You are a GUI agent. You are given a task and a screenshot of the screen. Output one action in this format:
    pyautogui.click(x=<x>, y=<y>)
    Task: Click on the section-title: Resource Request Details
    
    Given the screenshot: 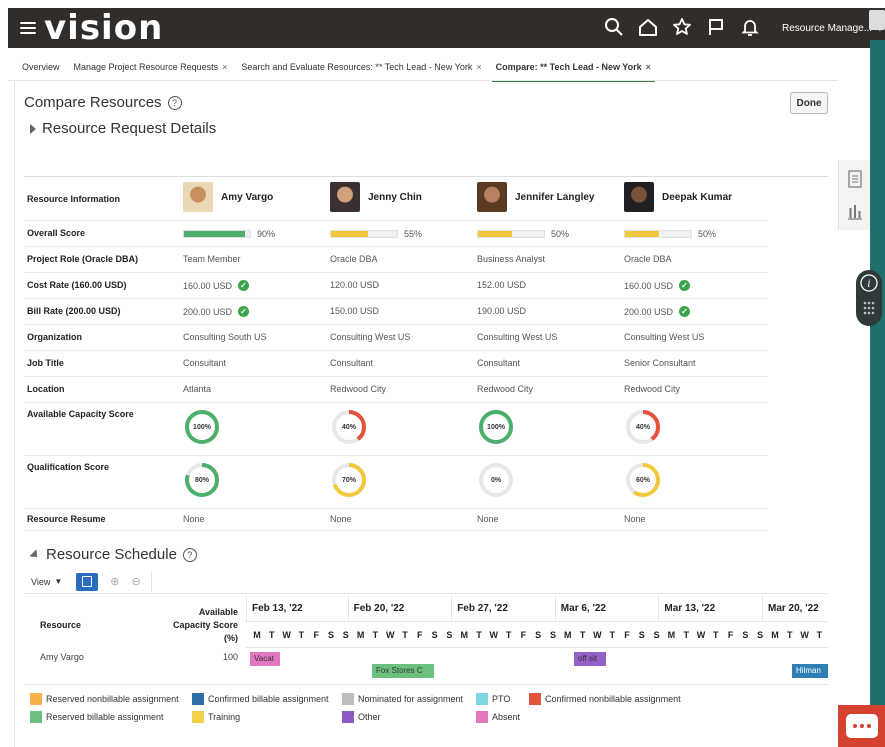 What is the action you would take?
    pyautogui.click(x=129, y=128)
    